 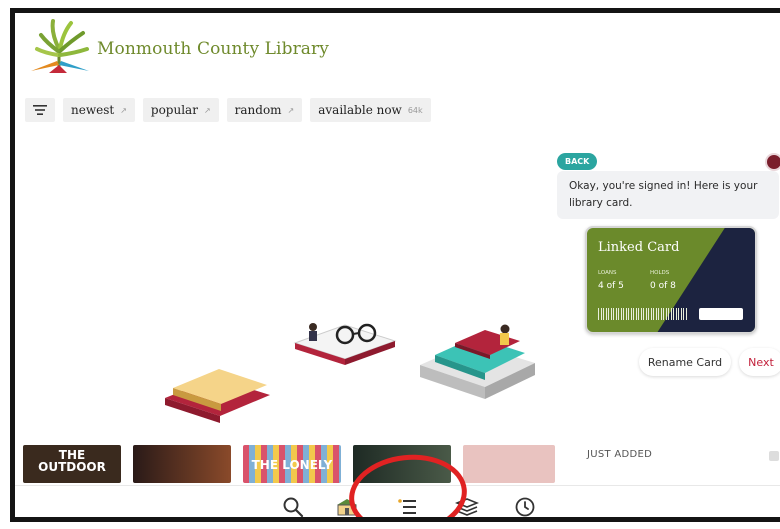 I want to click on chip-label: available now, so click(x=360, y=110).